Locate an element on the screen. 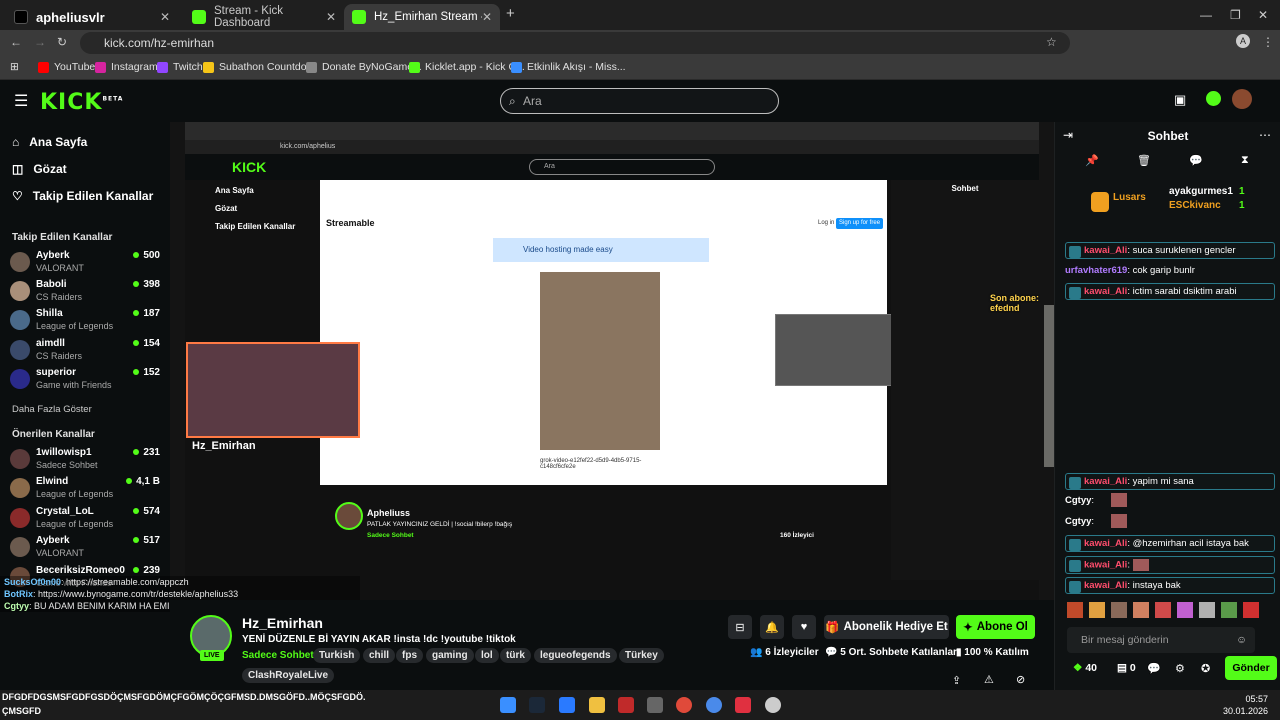 The image size is (1280, 720). emoji-icon: ☺ is located at coordinates (1241, 640).